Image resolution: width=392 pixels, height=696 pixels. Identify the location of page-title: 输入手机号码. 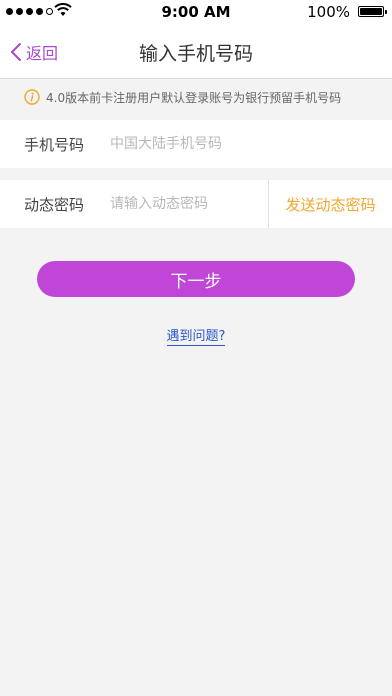
(195, 54).